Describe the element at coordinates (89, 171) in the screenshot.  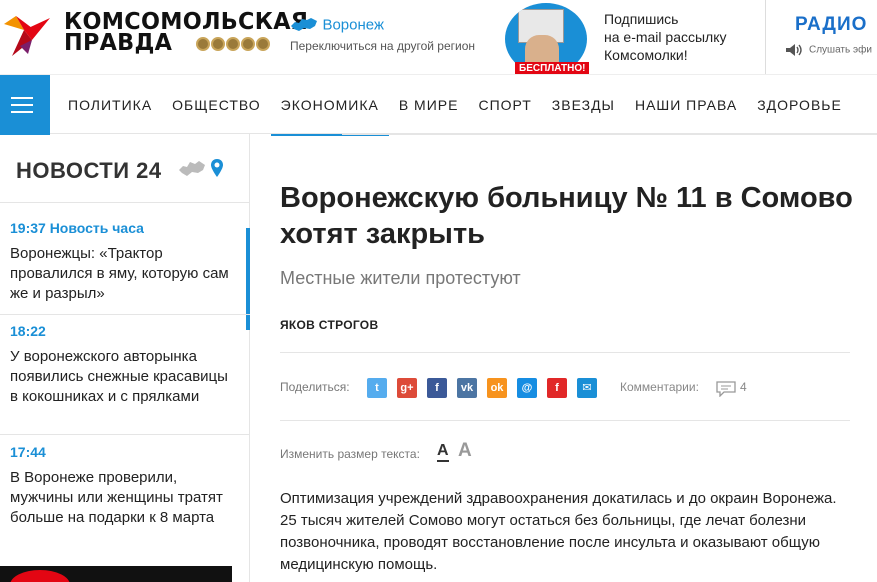
I see `news24-heading: НОВОСТИ 24` at that location.